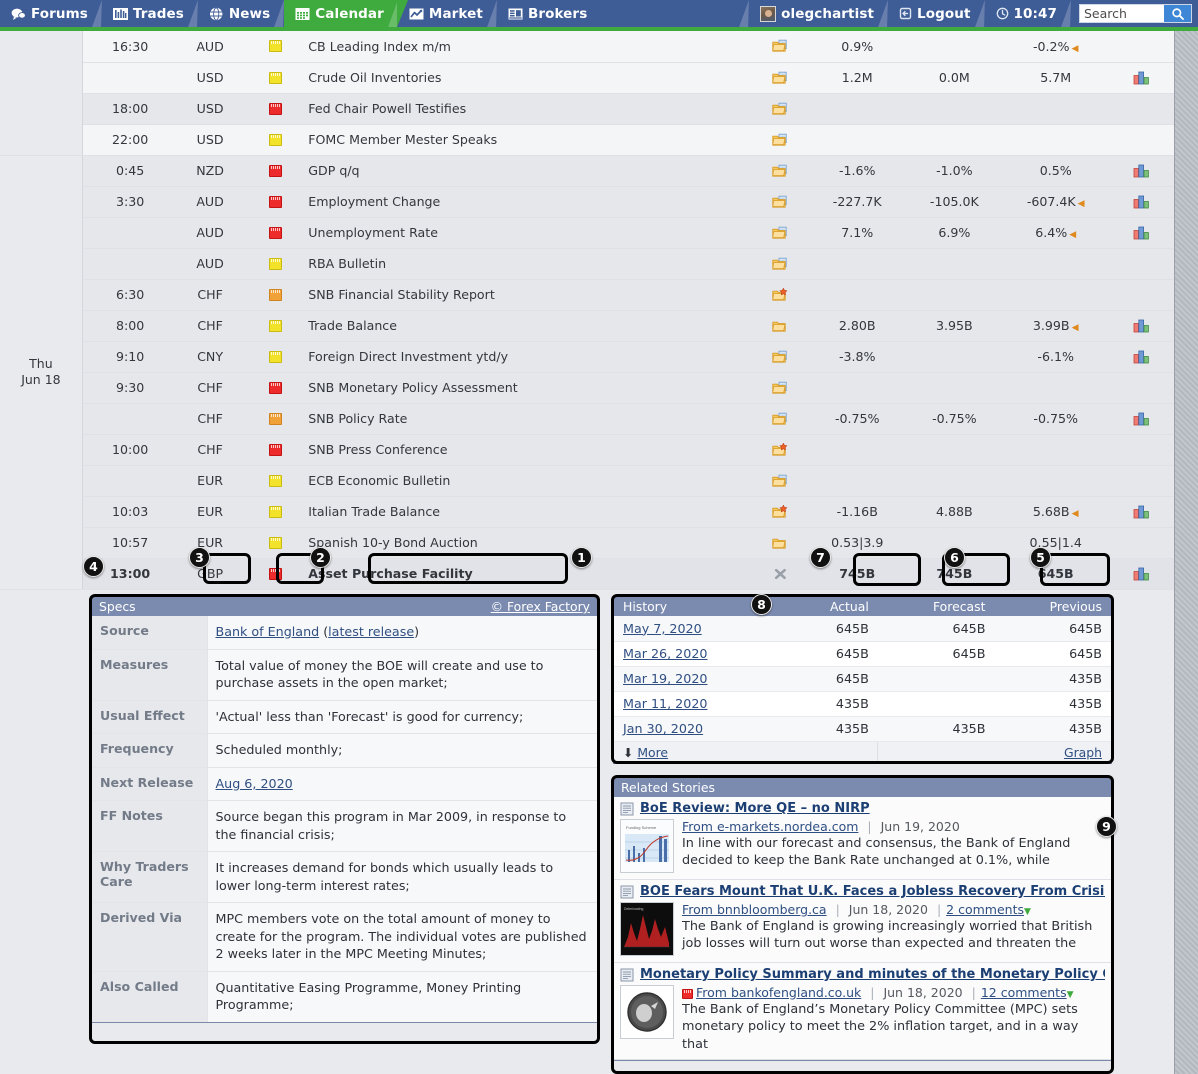 The image size is (1198, 1074). Describe the element at coordinates (530, 357) in the screenshot. I see `event-name-cell: Foreign Direct Investment ytd/y` at that location.